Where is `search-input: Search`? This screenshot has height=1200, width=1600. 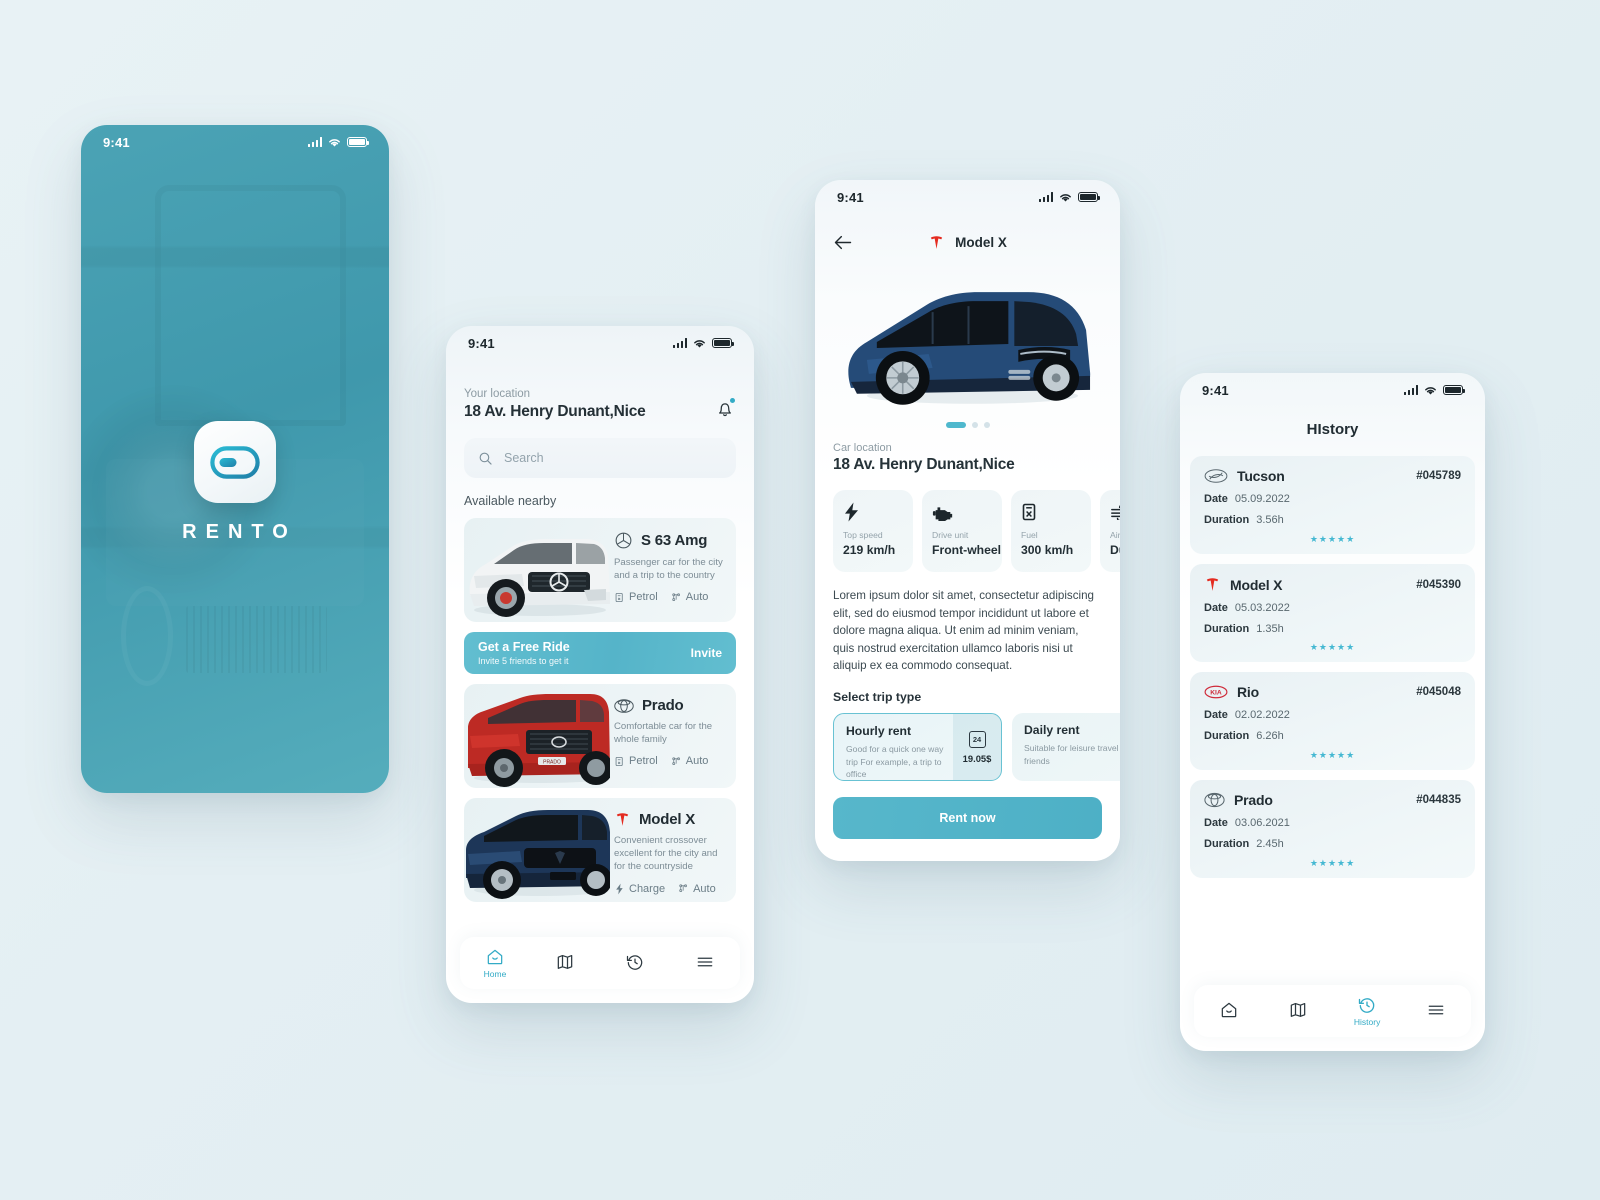 search-input: Search is located at coordinates (600, 458).